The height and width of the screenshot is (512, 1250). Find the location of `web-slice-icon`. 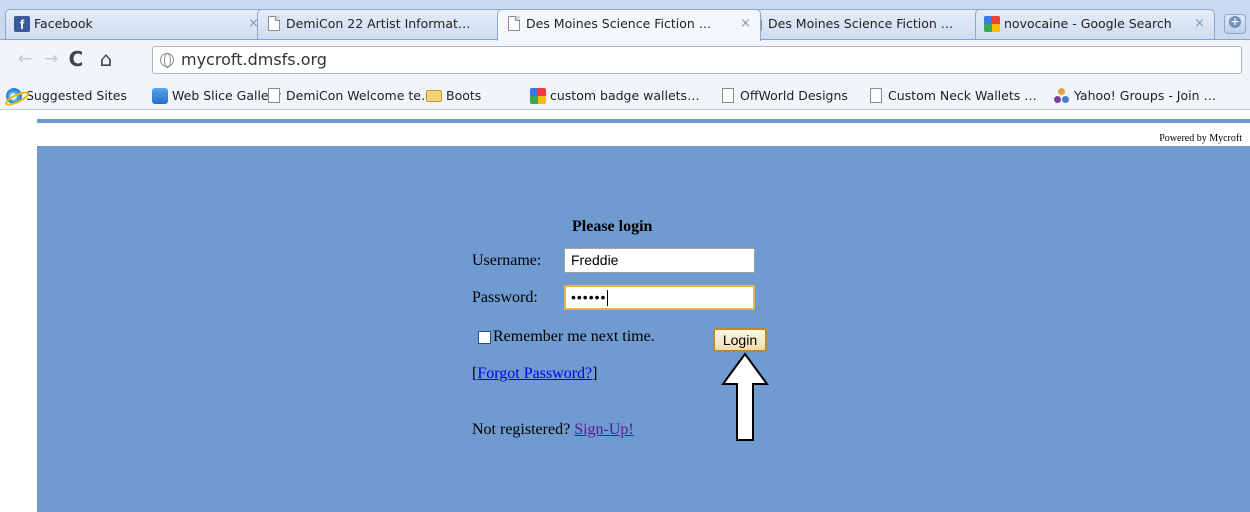

web-slice-icon is located at coordinates (160, 96).